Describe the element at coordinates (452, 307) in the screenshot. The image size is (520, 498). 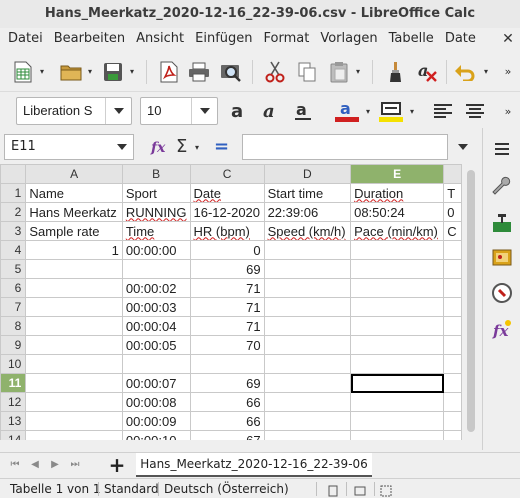
I see `cell-f7` at that location.